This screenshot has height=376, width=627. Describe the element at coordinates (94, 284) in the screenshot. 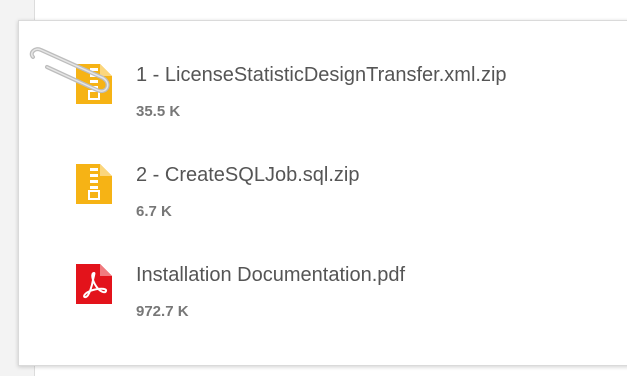

I see `pdf-file-icon` at that location.